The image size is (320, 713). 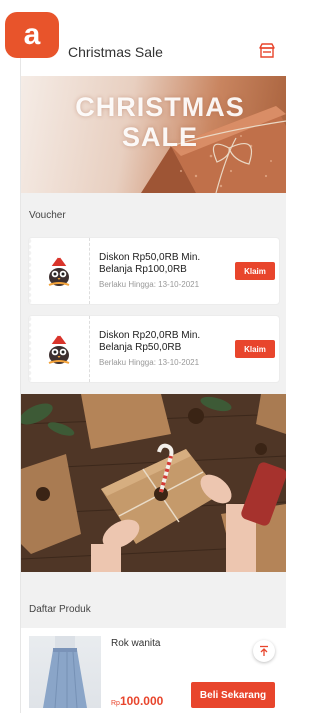 I want to click on voucher-title: Diskon Rp50,0RB Min. Belanja Rp100,0RB, so click(x=159, y=264).